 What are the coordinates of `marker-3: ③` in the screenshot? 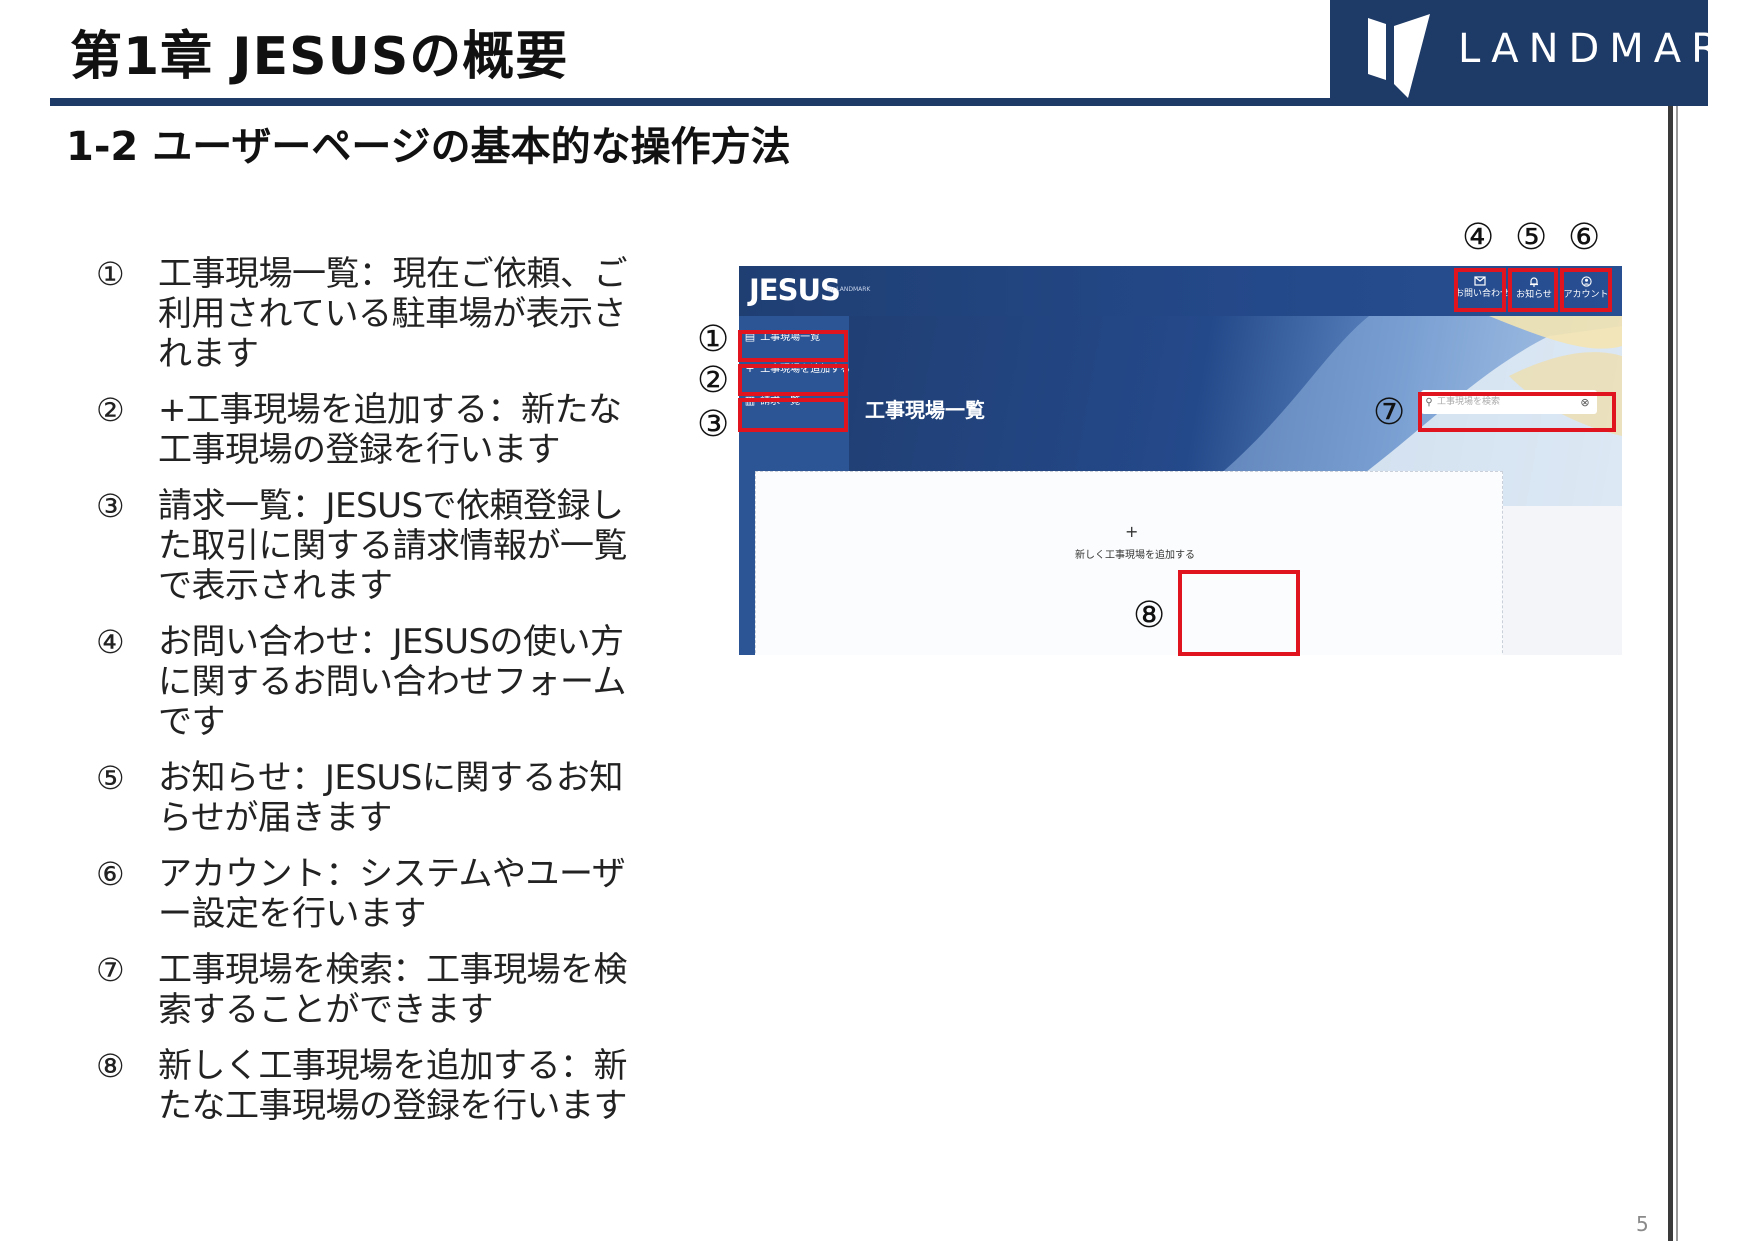 It's located at (713, 424).